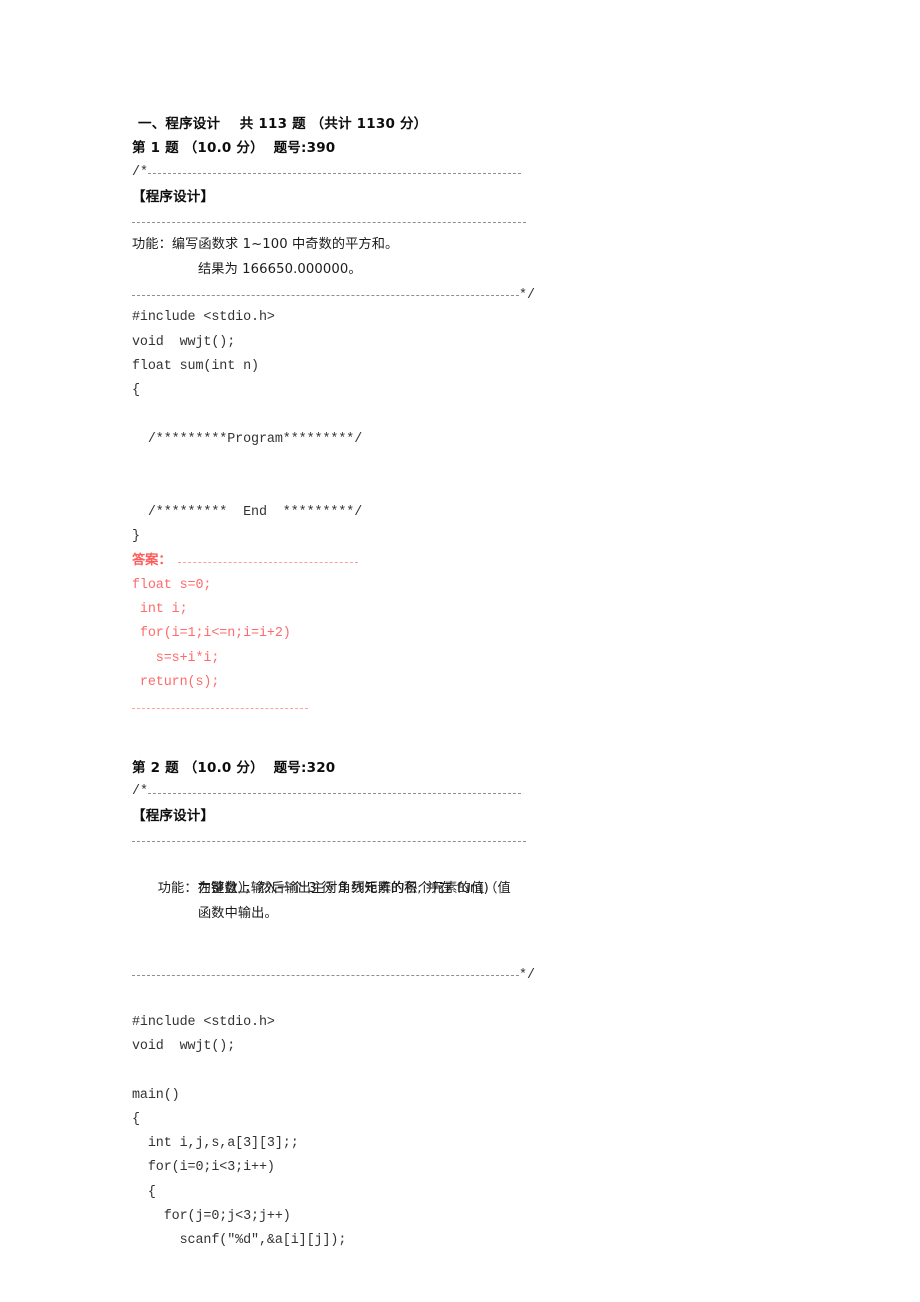  What do you see at coordinates (184, 1046) in the screenshot?
I see `problem-2-code-line: void wwjt();` at bounding box center [184, 1046].